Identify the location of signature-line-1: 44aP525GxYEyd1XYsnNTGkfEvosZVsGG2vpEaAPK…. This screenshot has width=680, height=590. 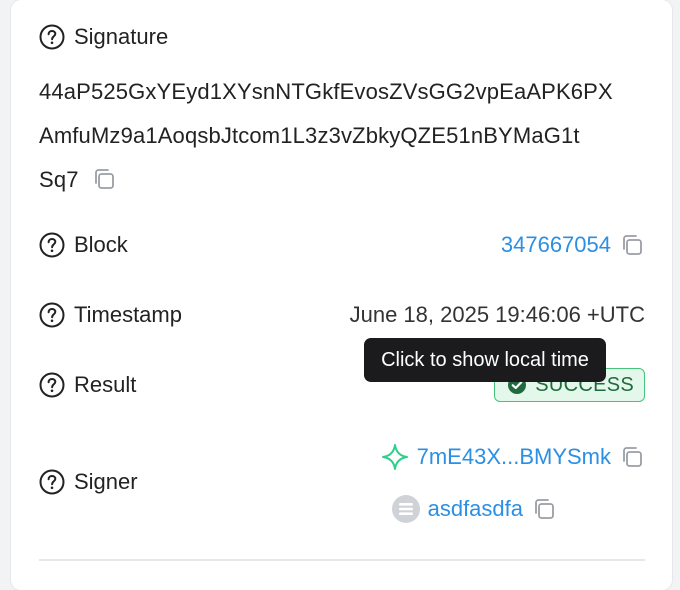
(326, 91).